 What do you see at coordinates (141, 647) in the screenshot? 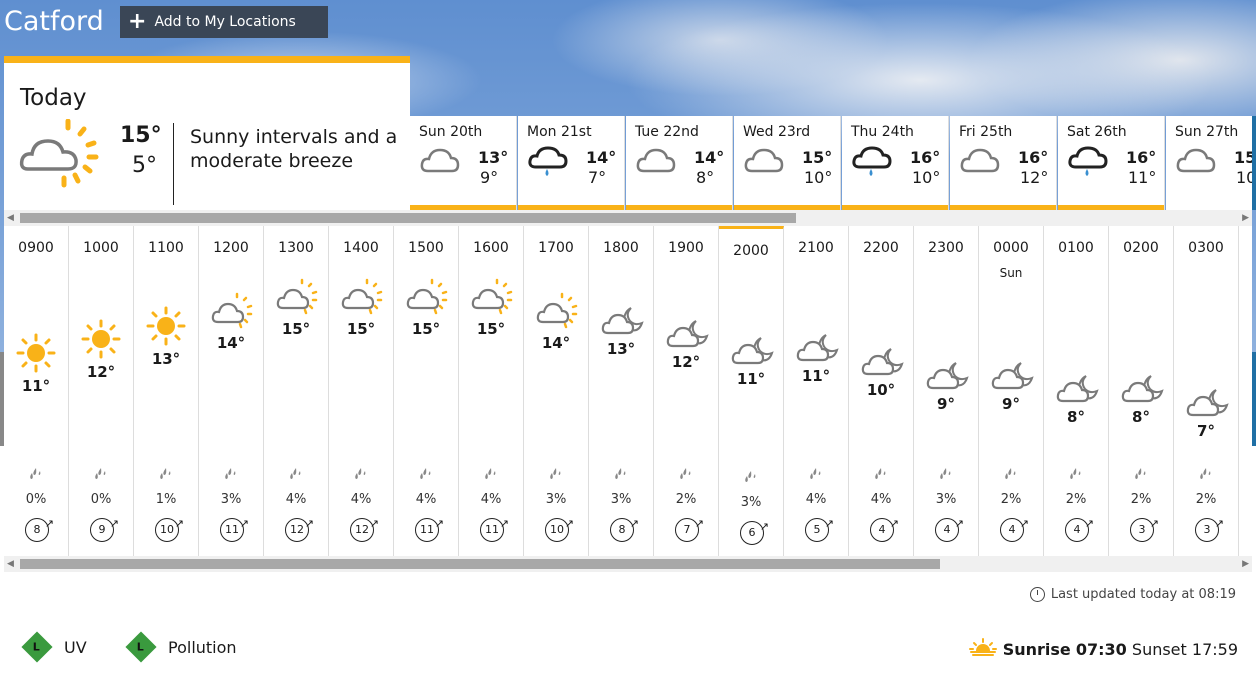
I see `pollution-level-badge: L` at bounding box center [141, 647].